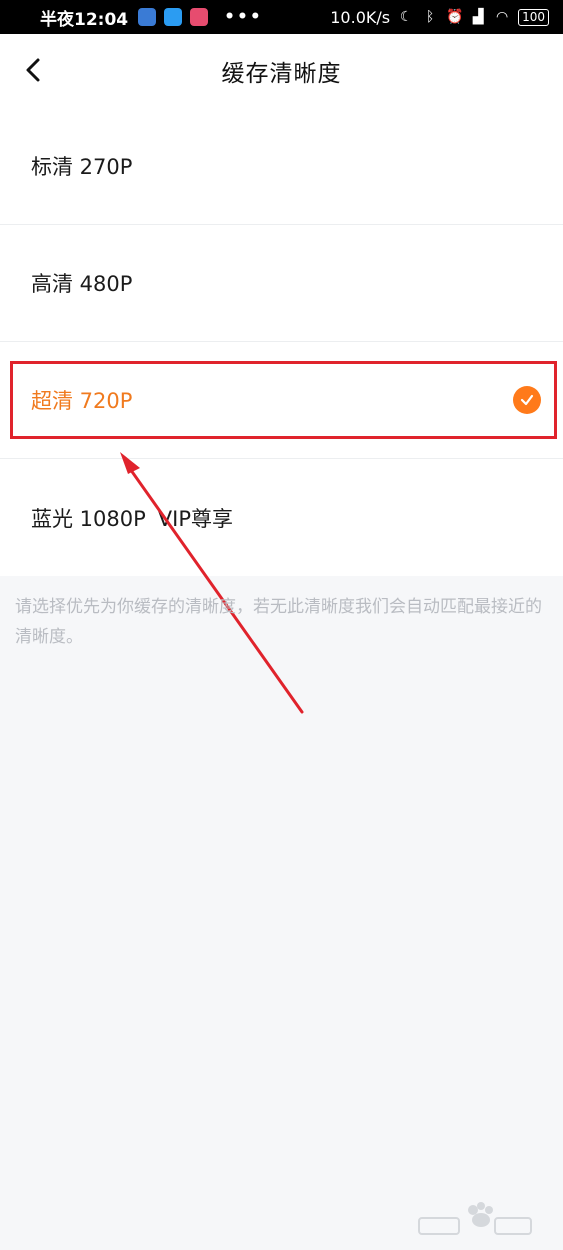 Image resolution: width=563 pixels, height=1250 pixels. I want to click on more-notifications-icon: •••, so click(243, 17).